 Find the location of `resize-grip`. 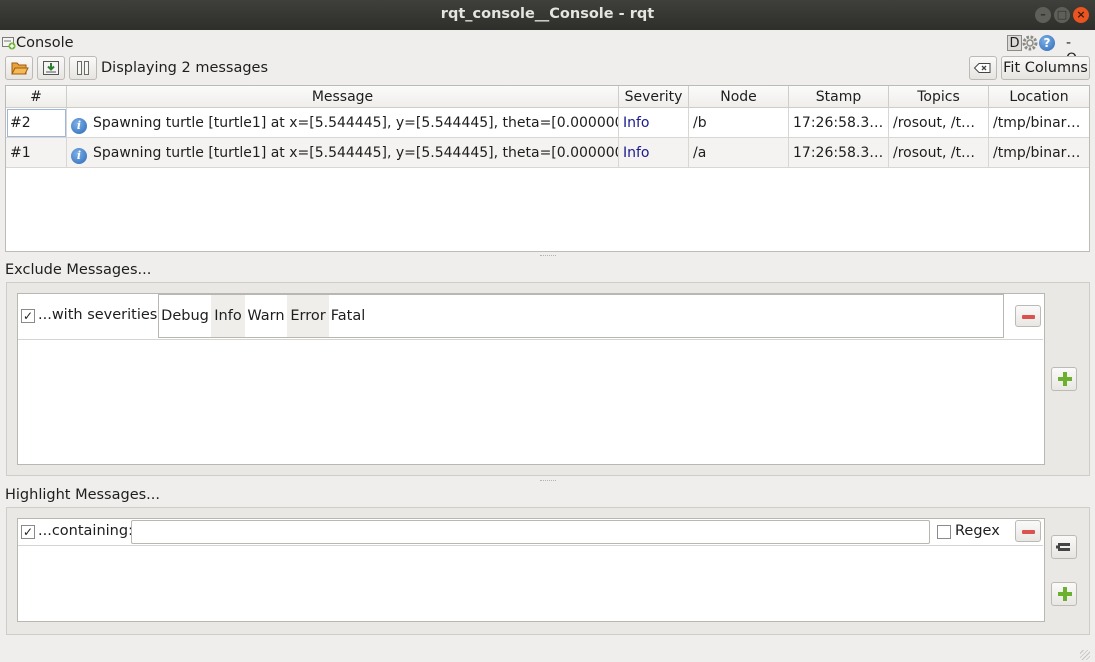

resize-grip is located at coordinates (1085, 655).